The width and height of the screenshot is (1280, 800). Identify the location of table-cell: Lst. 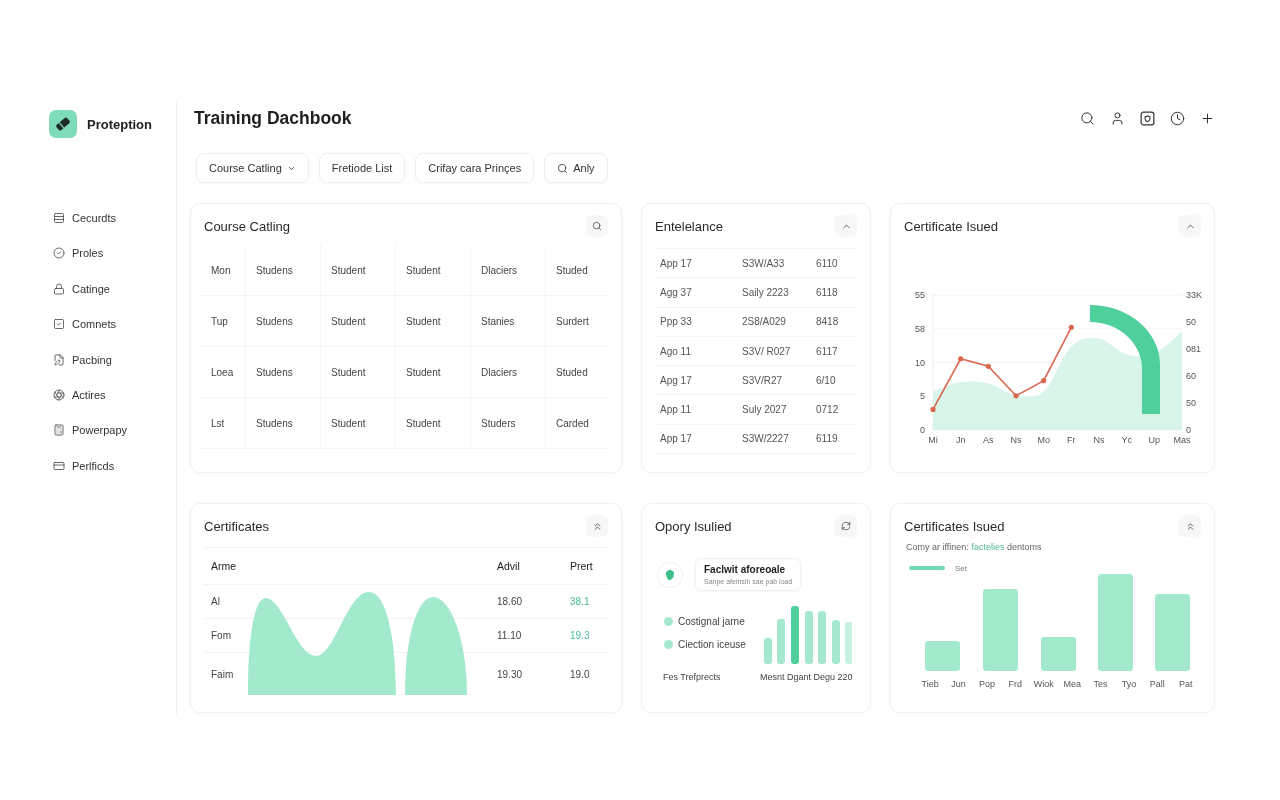
(223, 423).